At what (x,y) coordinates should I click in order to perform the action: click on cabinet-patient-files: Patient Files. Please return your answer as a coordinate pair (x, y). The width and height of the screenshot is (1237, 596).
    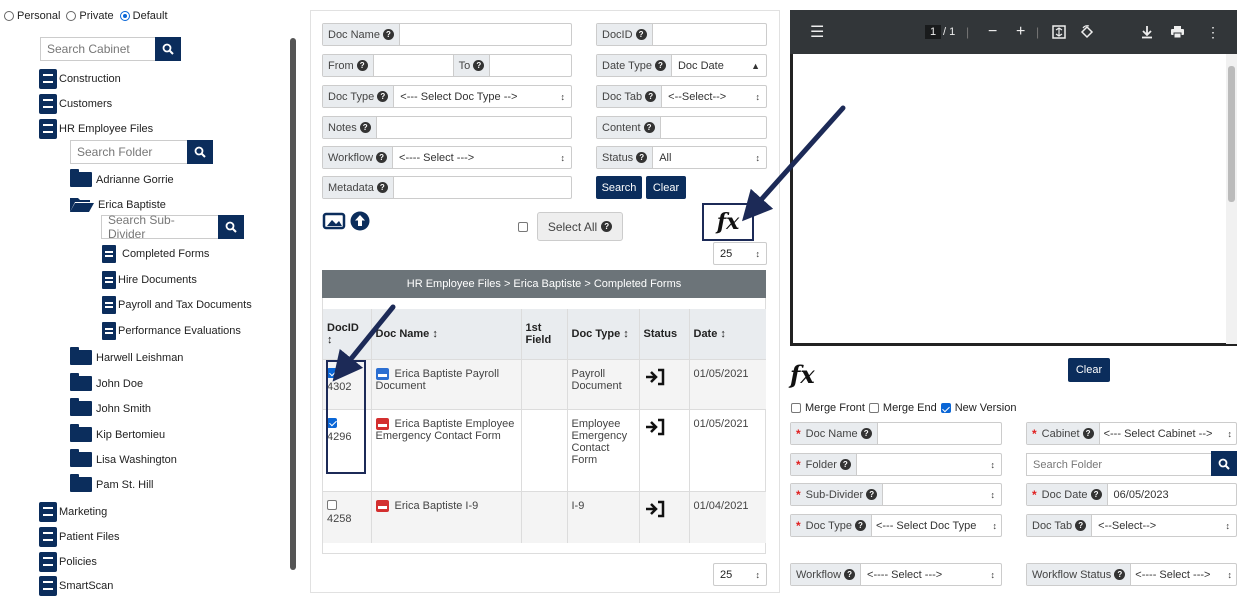
    Looking at the image, I should click on (79, 537).